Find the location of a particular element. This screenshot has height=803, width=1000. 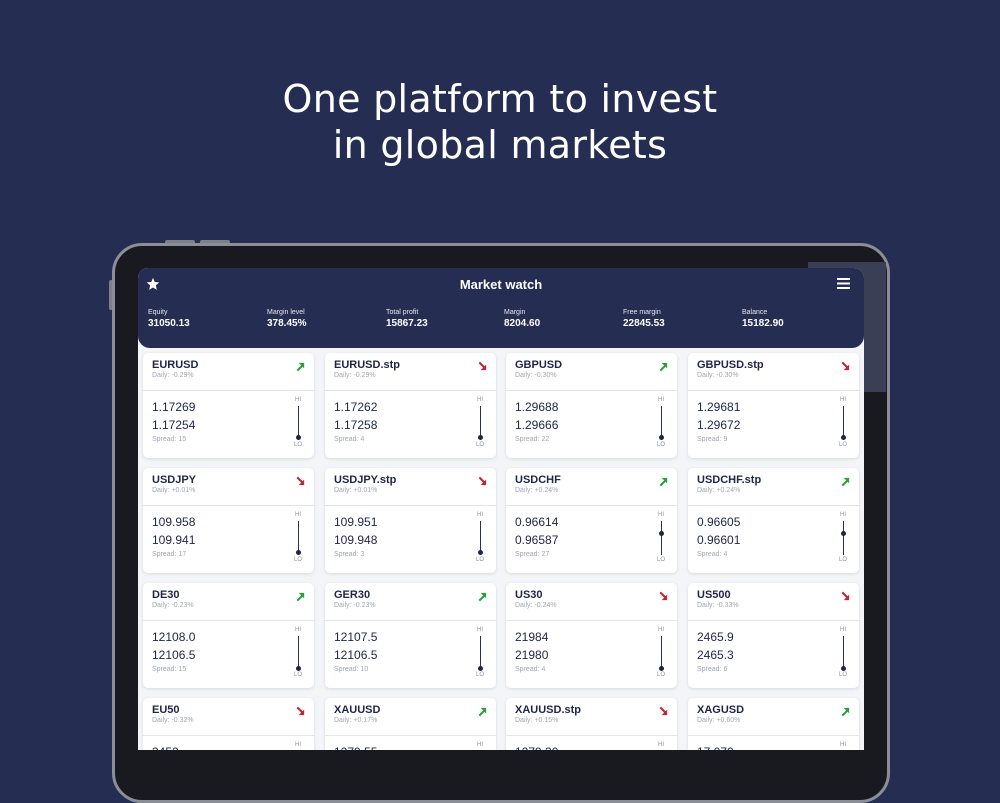

instrument-symbol: EU50 is located at coordinates (166, 710).